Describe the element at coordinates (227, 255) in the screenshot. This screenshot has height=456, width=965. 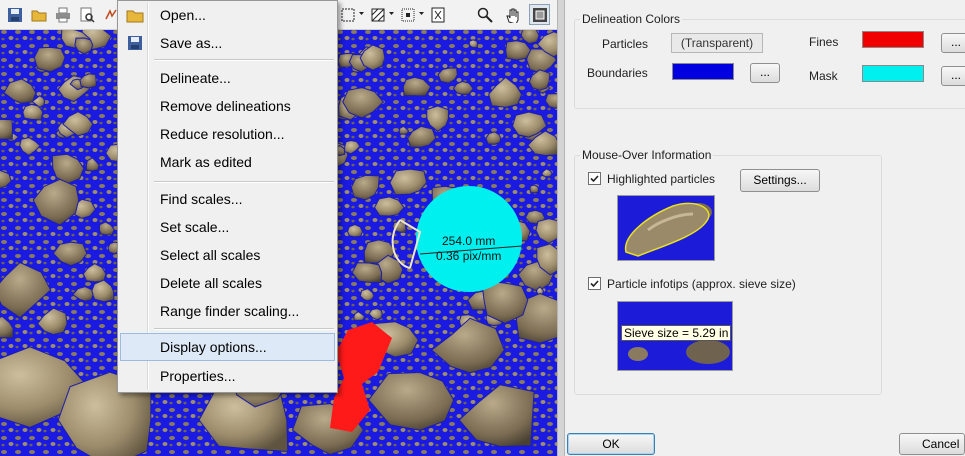
I see `menu-item-select-all-scales: Select all scales` at that location.